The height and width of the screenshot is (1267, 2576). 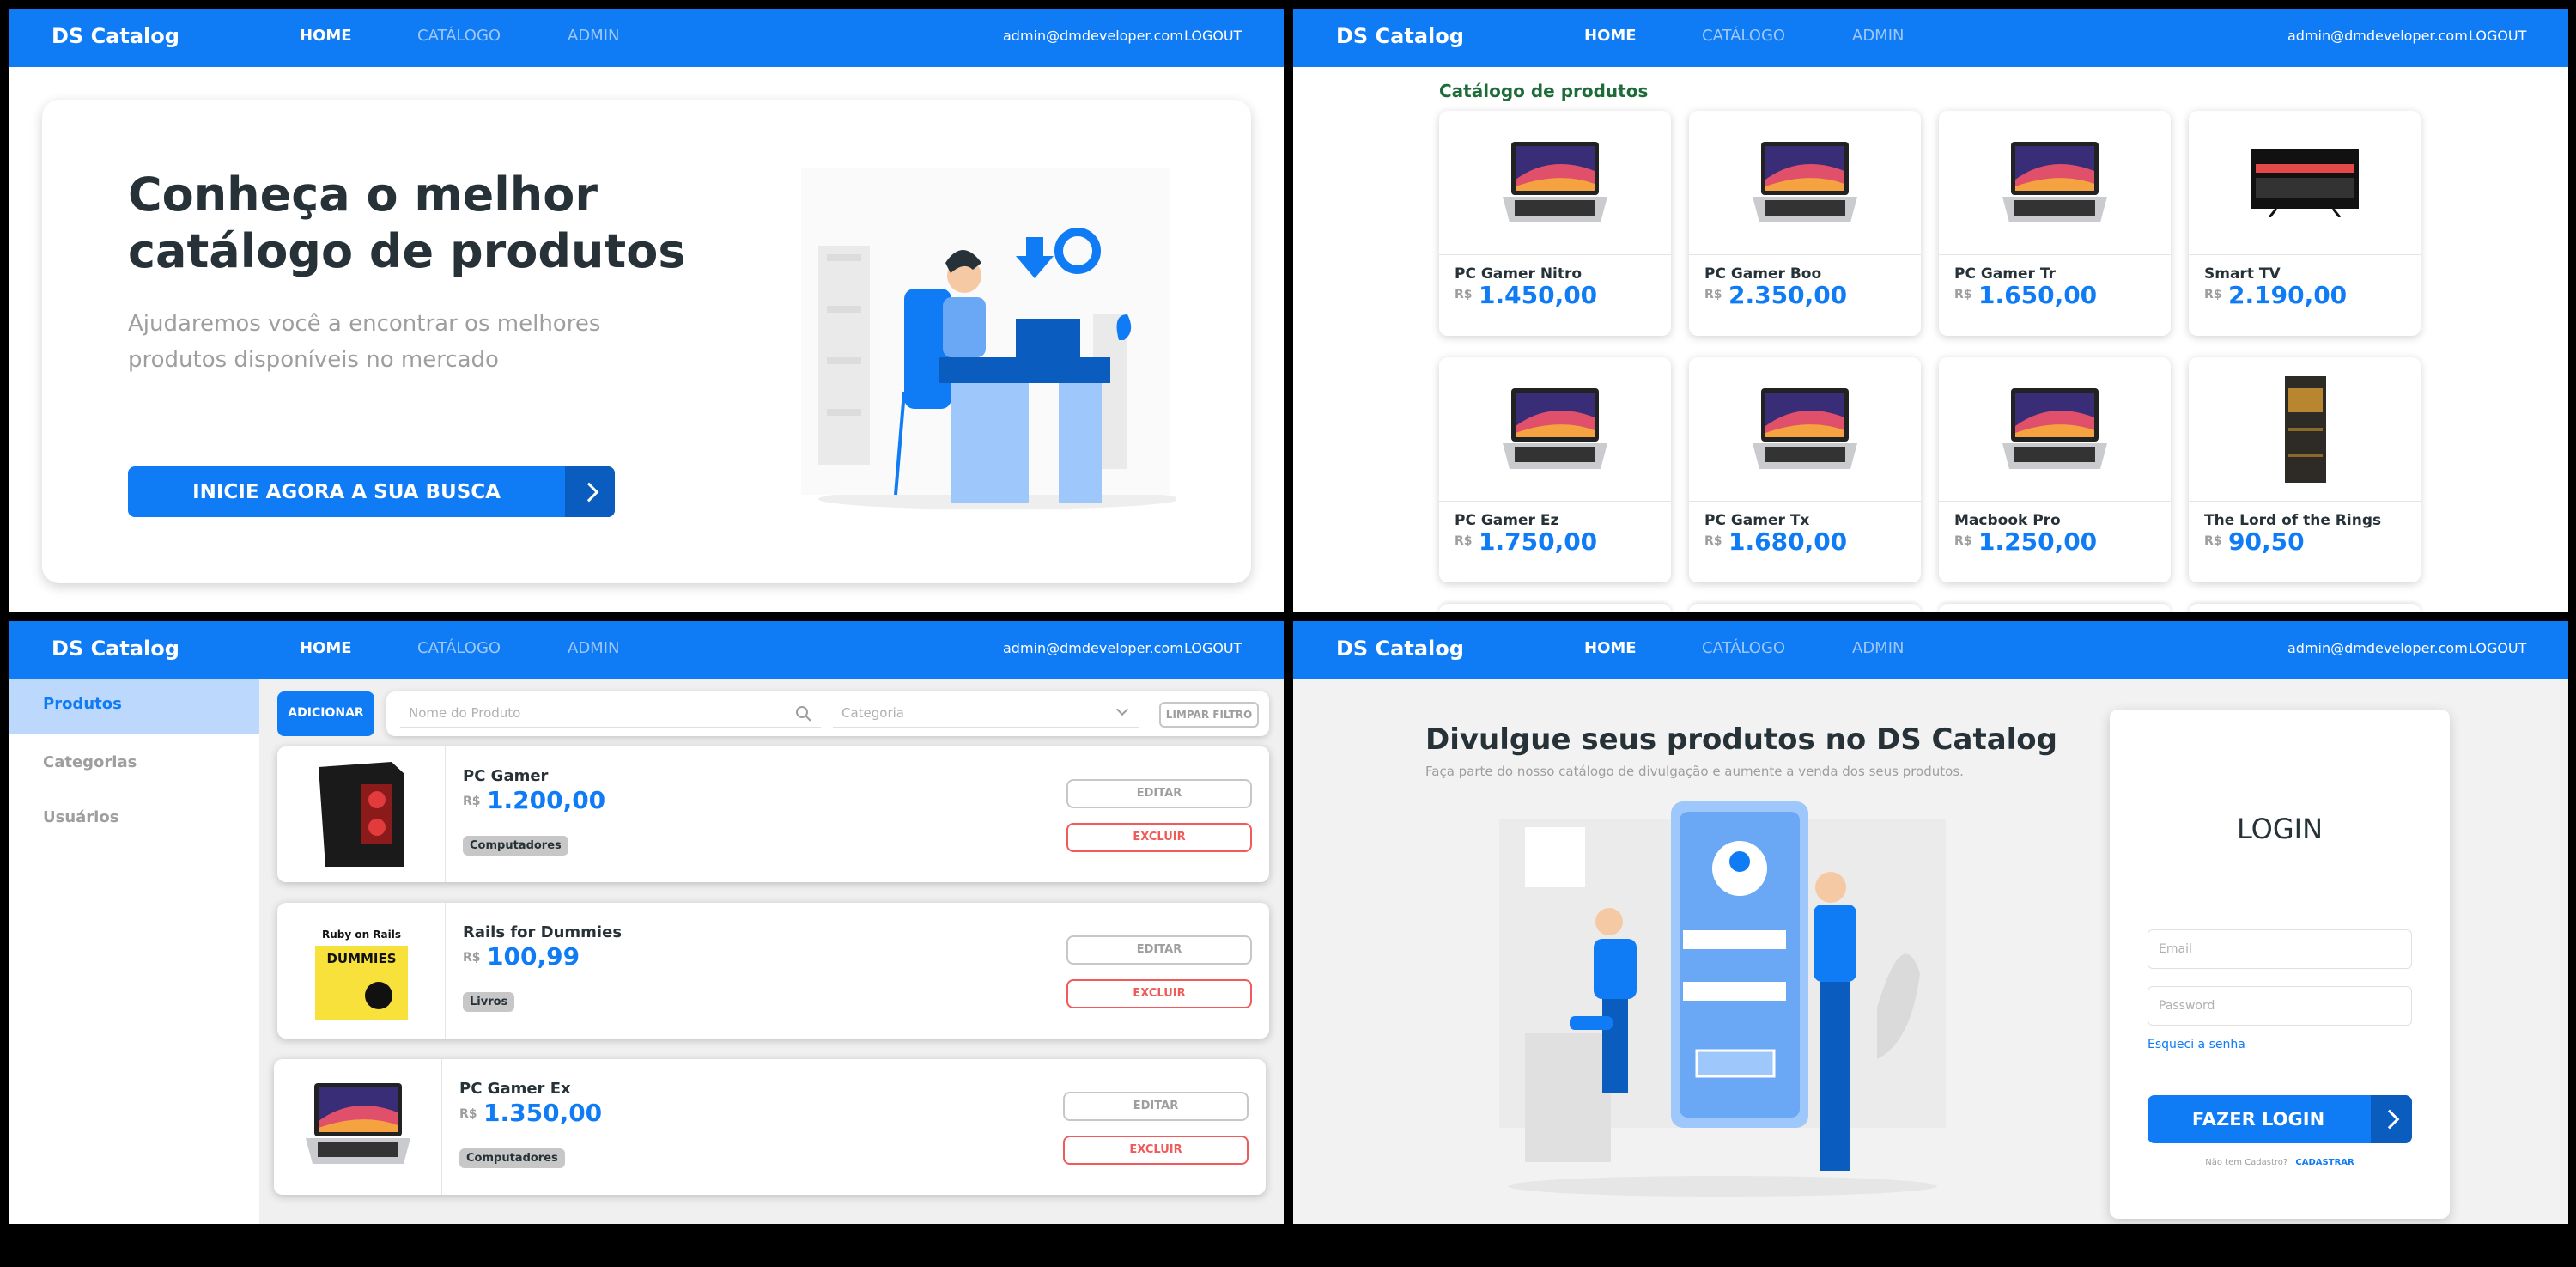 I want to click on product-card: PC Gamer Tx R$ 1.680,00, so click(x=1805, y=469).